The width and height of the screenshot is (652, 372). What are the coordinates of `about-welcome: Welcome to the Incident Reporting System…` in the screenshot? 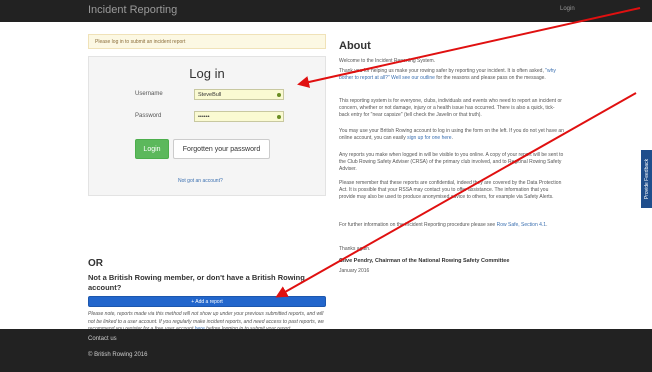 It's located at (387, 61).